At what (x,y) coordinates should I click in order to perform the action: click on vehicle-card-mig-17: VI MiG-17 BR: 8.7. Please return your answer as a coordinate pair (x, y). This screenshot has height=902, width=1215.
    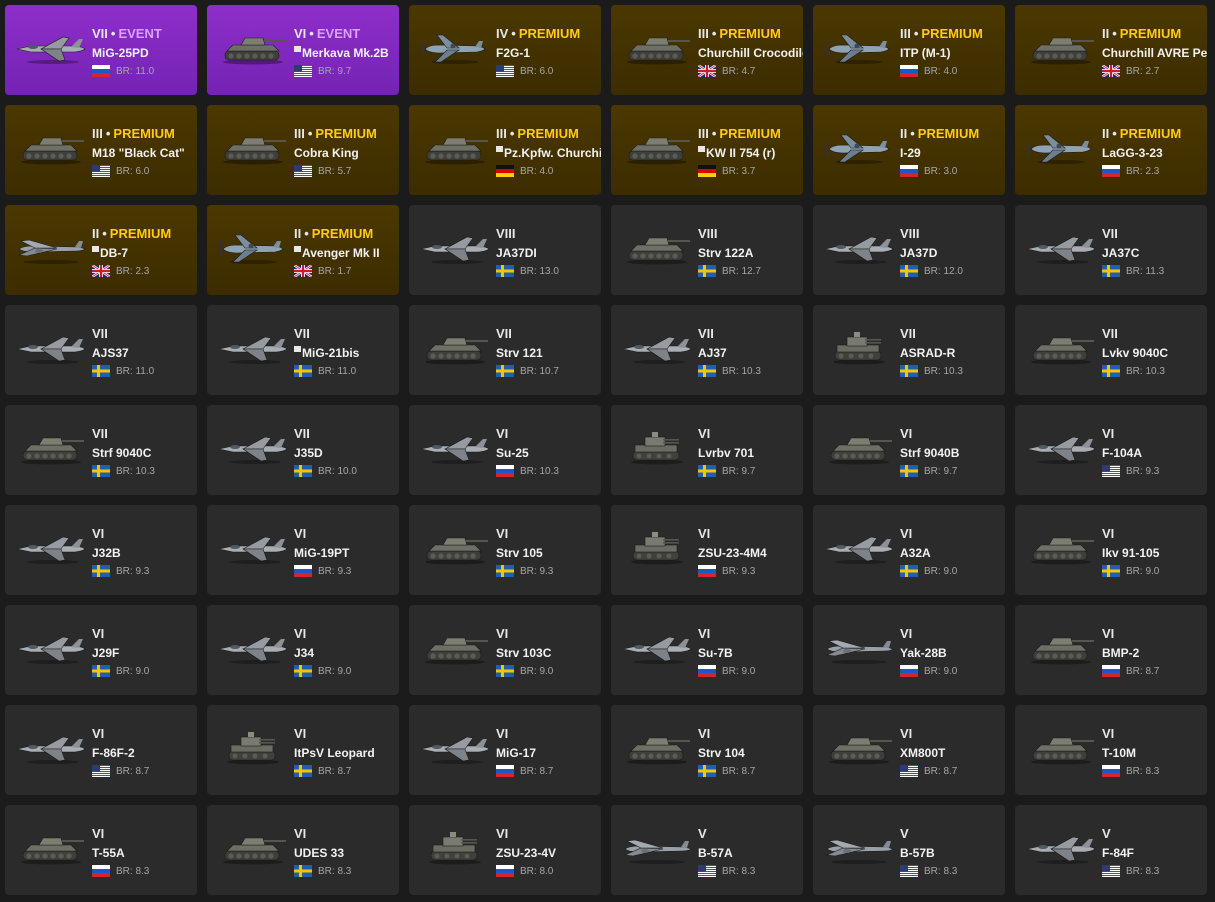
    Looking at the image, I should click on (505, 750).